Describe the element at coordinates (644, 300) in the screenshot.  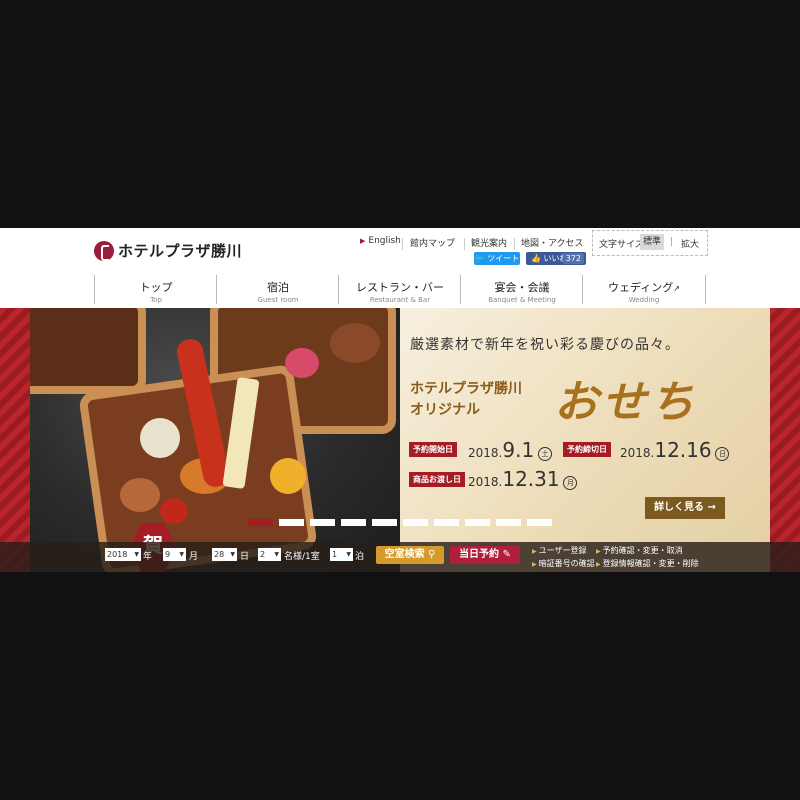
I see `nav-sublabel: Wedding` at that location.